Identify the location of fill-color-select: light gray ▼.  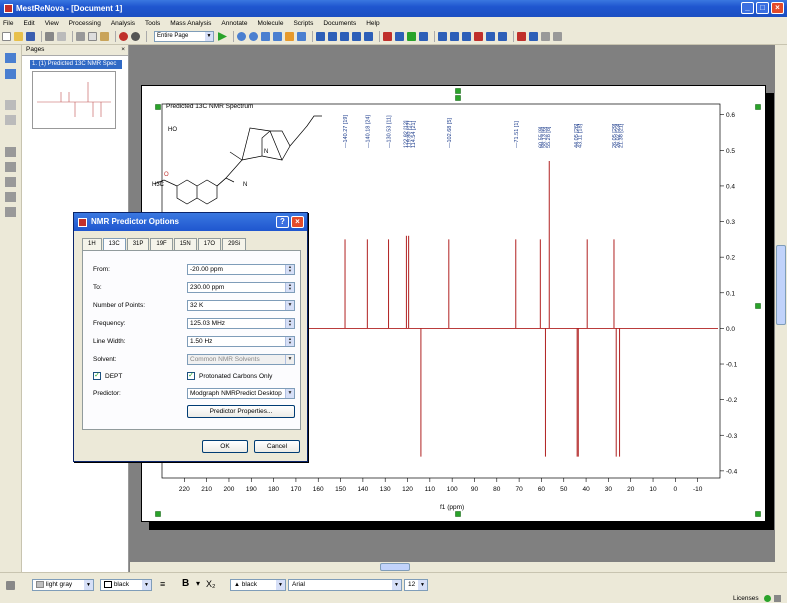
(63, 585).